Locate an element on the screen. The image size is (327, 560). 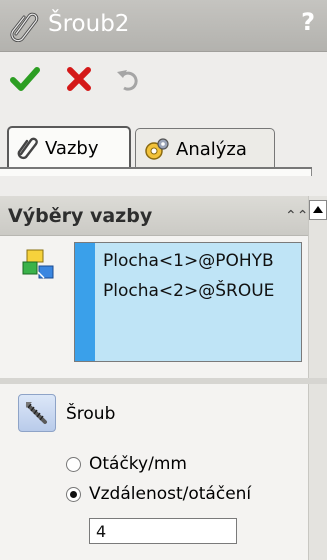
screw-icon is located at coordinates (36, 413).